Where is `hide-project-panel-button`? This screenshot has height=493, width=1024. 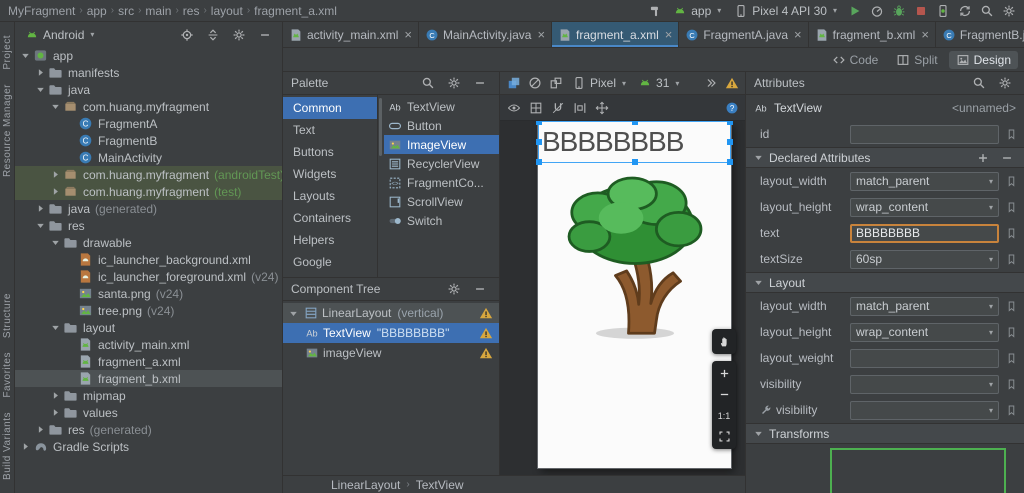
hide-project-panel-button is located at coordinates (264, 35).